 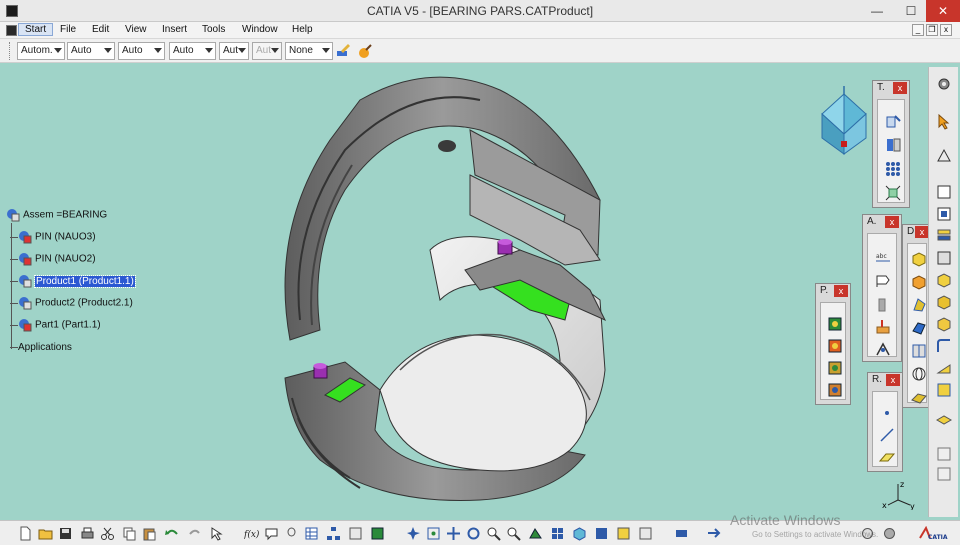 I want to click on point-symbol-select: Aut, so click(x=234, y=51).